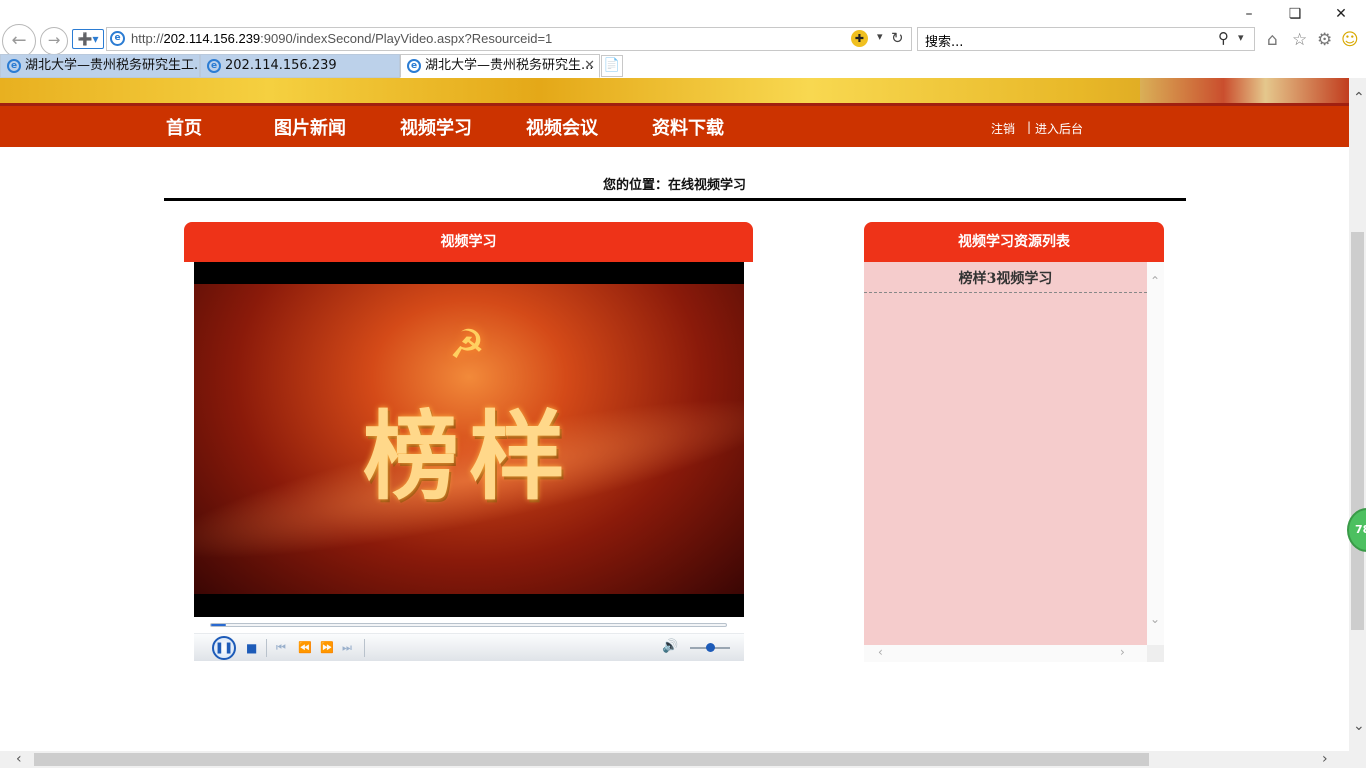 The image size is (1366, 768). I want to click on forward-icon: →, so click(54, 40).